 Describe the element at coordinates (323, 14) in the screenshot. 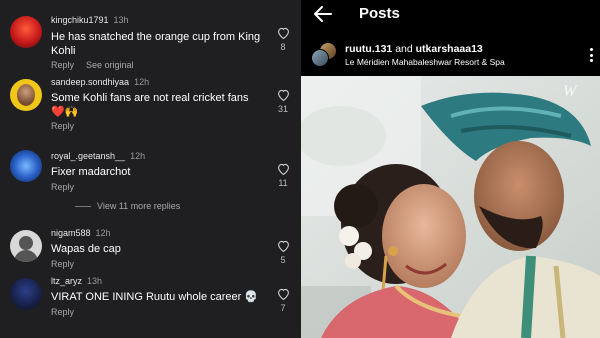

I see `back-arrow-icon` at that location.